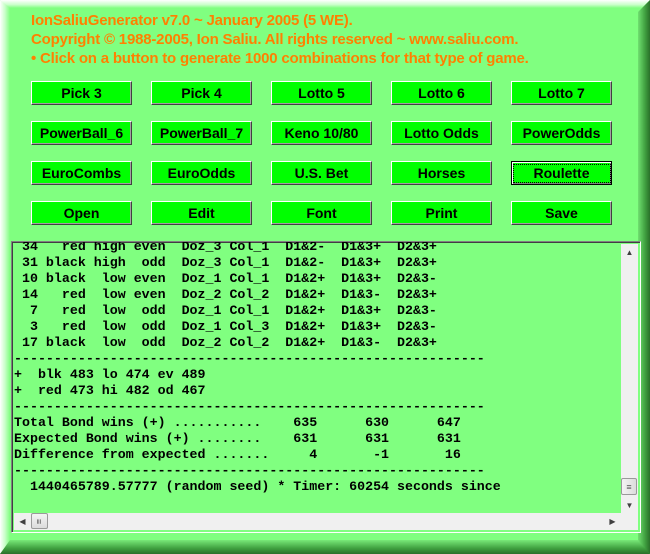  I want to click on button-label: U.S. Bet, so click(321, 173).